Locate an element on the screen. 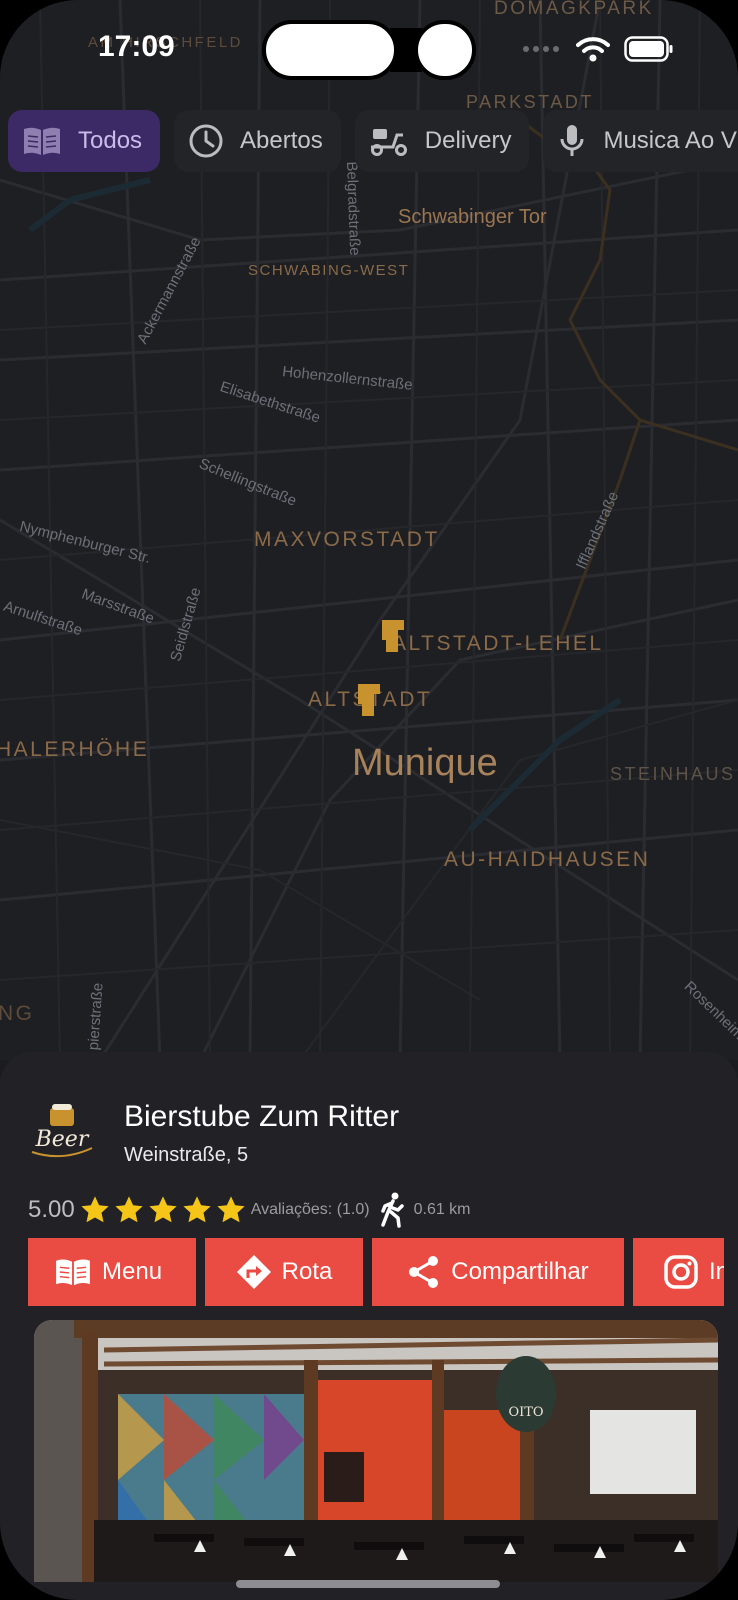 The width and height of the screenshot is (738, 1600). filter-chip-todos: Todos is located at coordinates (84, 141).